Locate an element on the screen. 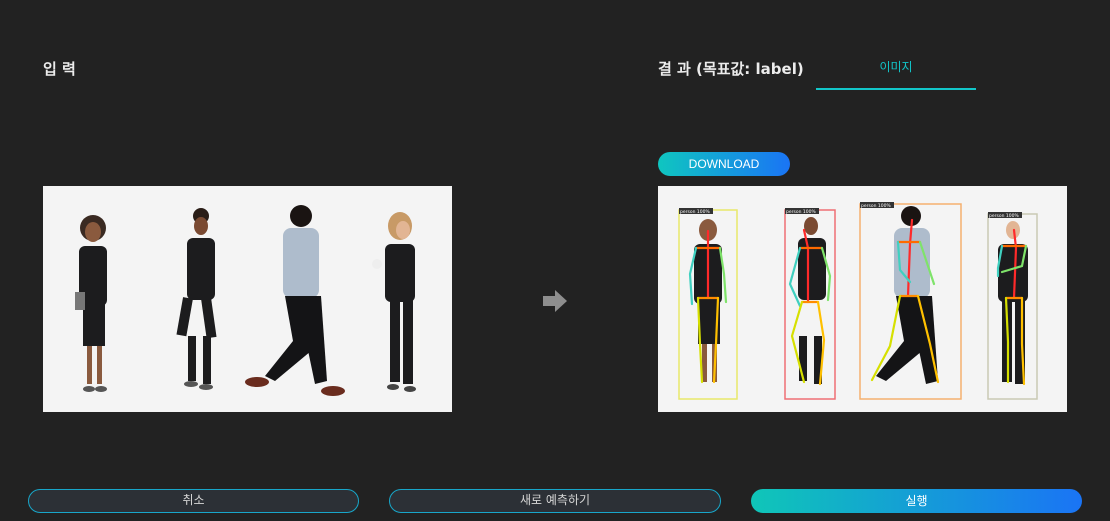 The width and height of the screenshot is (1110, 521). pose-skeleton is located at coordinates (858, 302).